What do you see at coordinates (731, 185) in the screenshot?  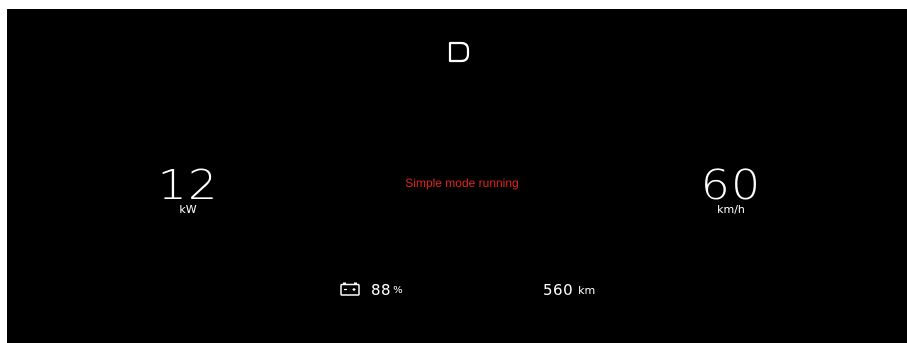 I see `speed-value: 60` at bounding box center [731, 185].